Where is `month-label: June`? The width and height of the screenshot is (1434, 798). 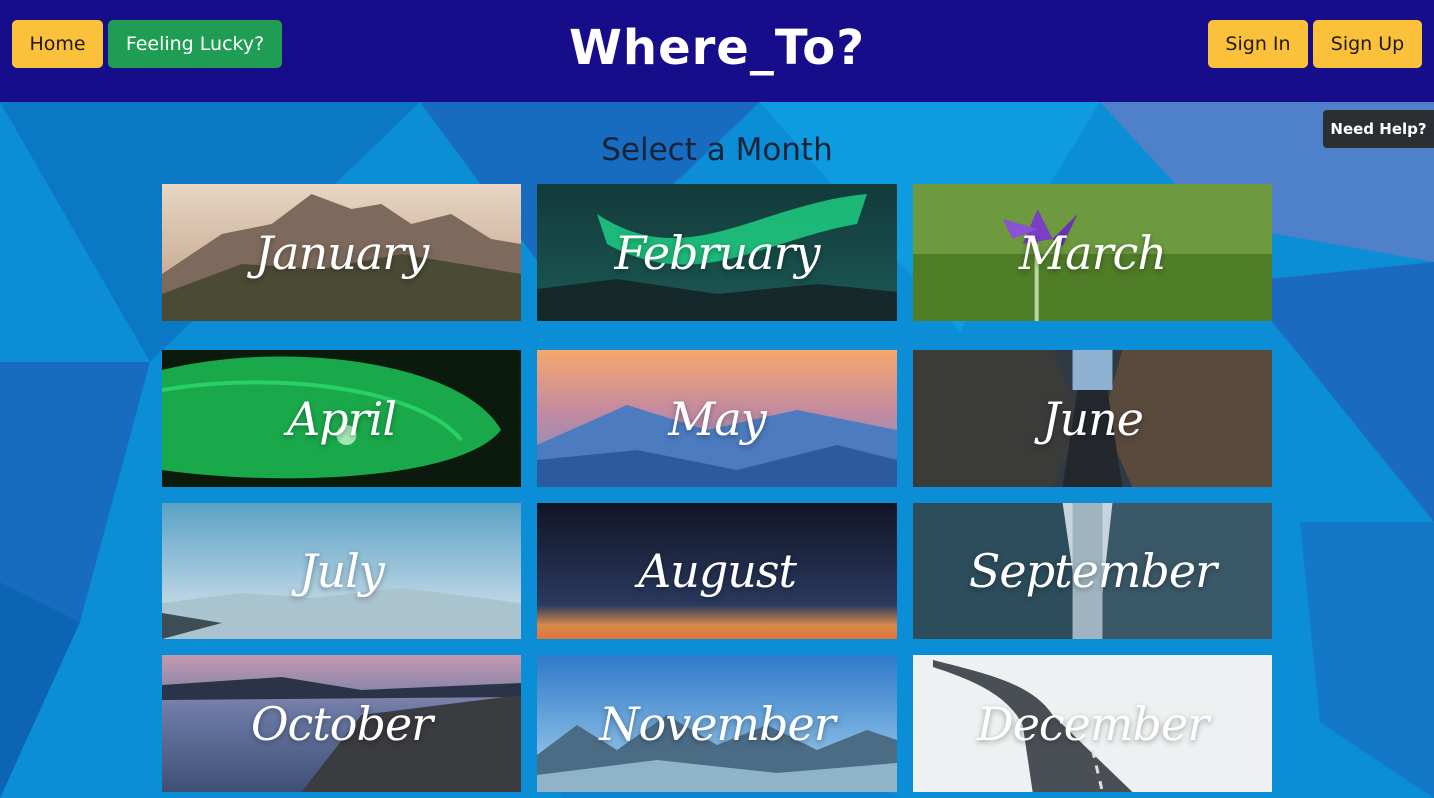 month-label: June is located at coordinates (1093, 418).